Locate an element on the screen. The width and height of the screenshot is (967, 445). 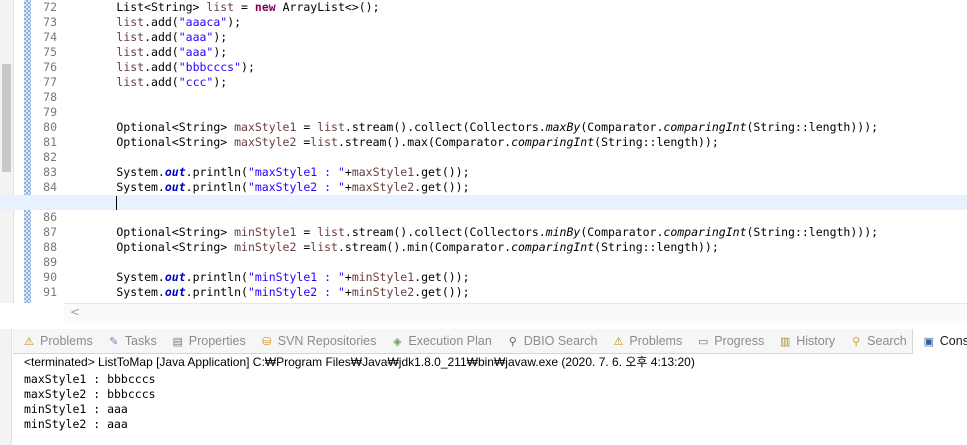
tab-tasks: ✎ Tasks is located at coordinates (130, 341).